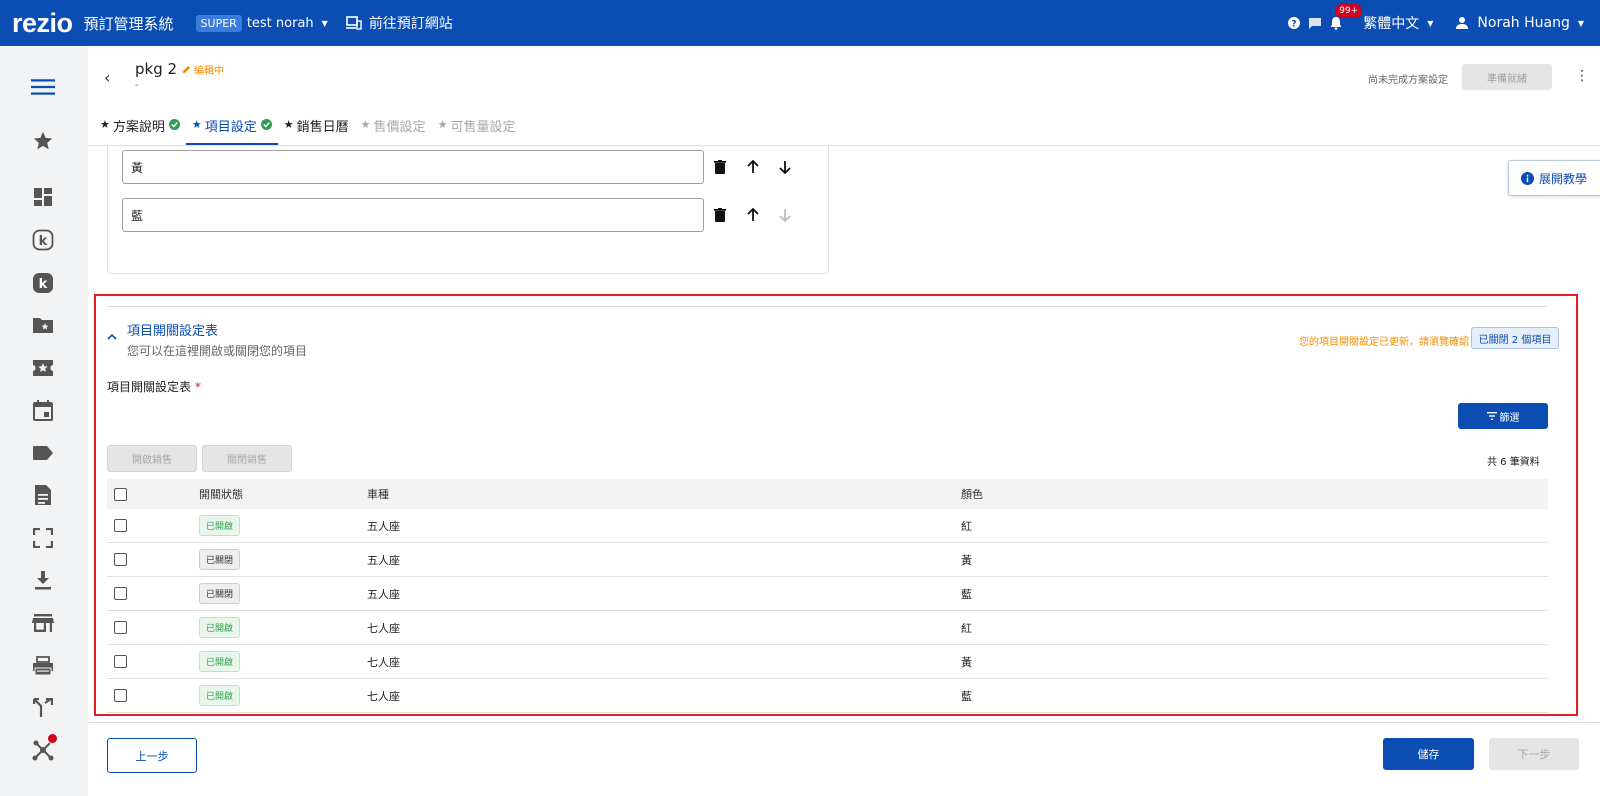 The height and width of the screenshot is (796, 1600). I want to click on role-badge: SUPER, so click(218, 23).